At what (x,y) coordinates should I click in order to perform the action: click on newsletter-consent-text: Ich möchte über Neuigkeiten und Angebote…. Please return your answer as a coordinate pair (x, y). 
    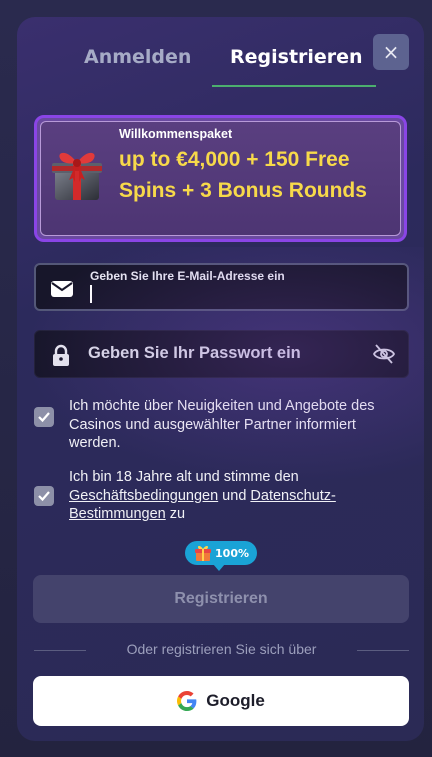
    Looking at the image, I should click on (222, 424).